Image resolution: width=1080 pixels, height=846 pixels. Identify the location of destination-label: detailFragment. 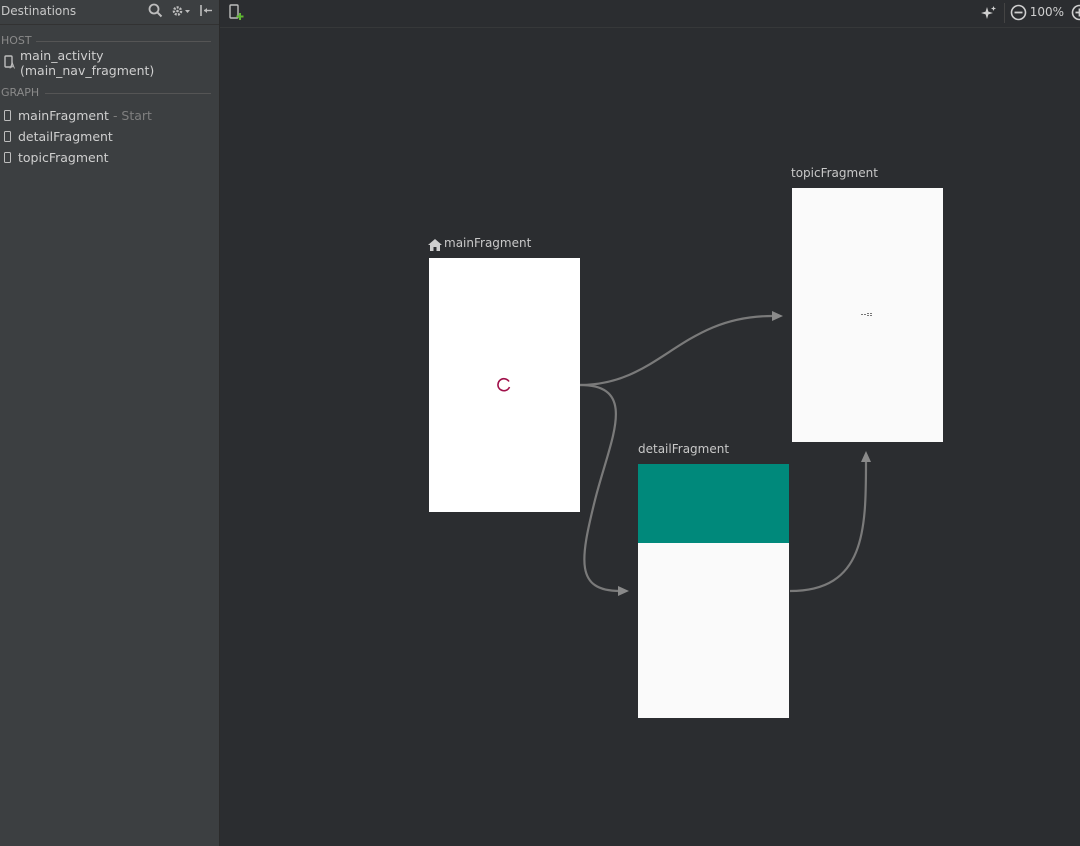
(684, 449).